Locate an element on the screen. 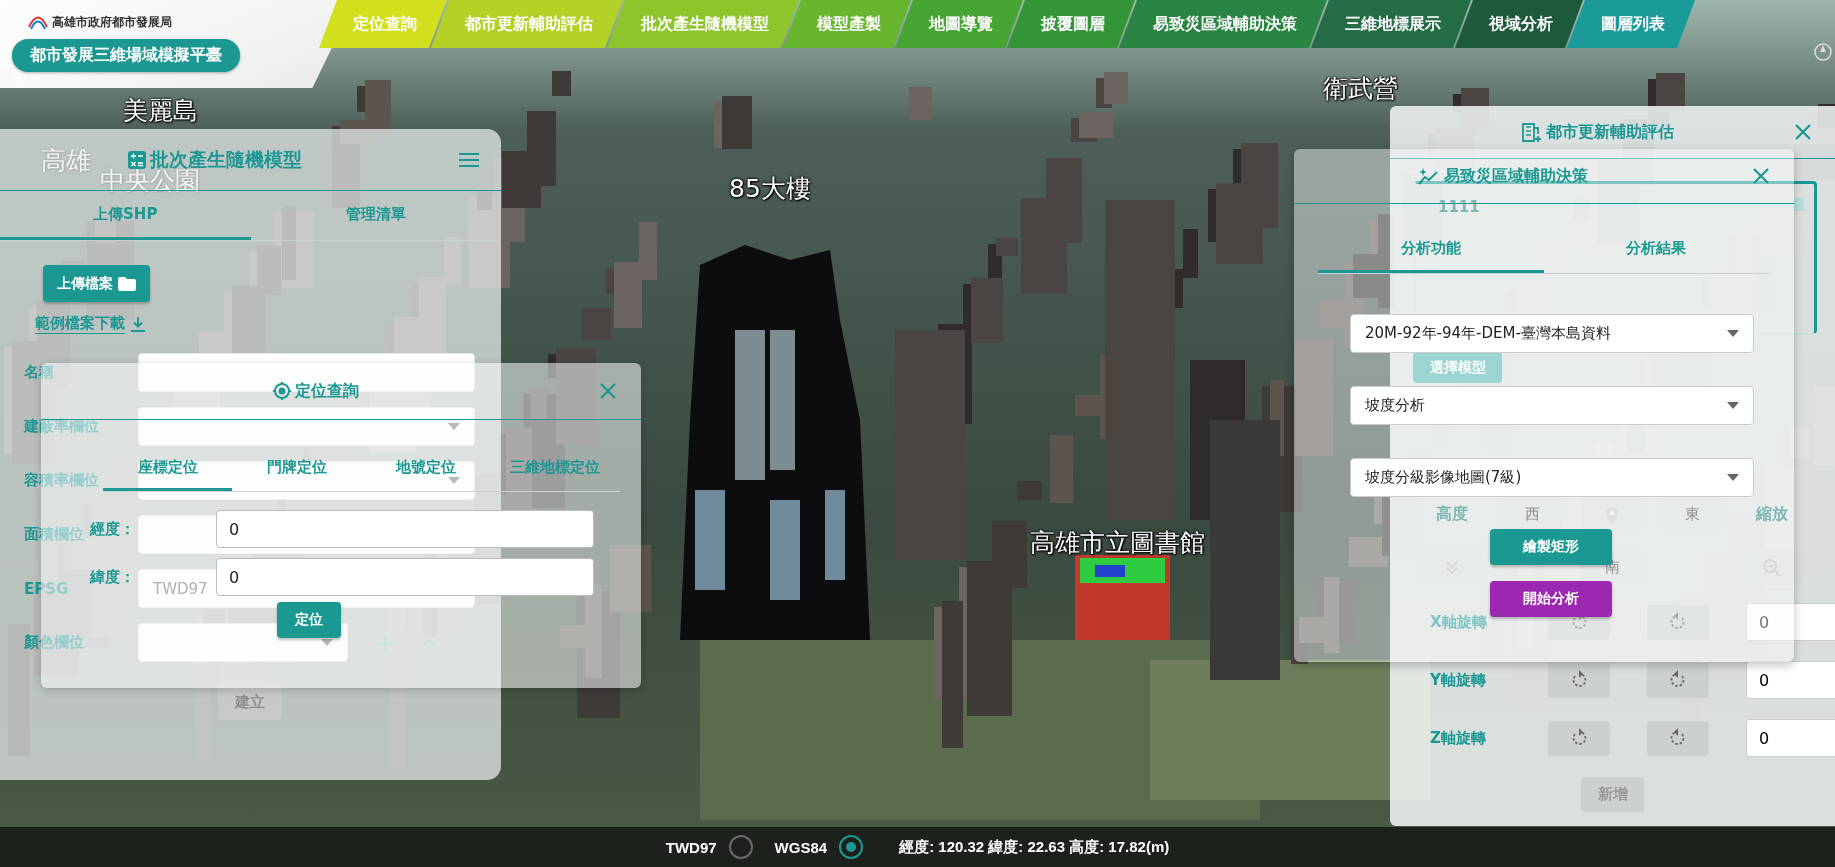 This screenshot has height=867, width=1835. tab: 管理清單 is located at coordinates (375, 215).